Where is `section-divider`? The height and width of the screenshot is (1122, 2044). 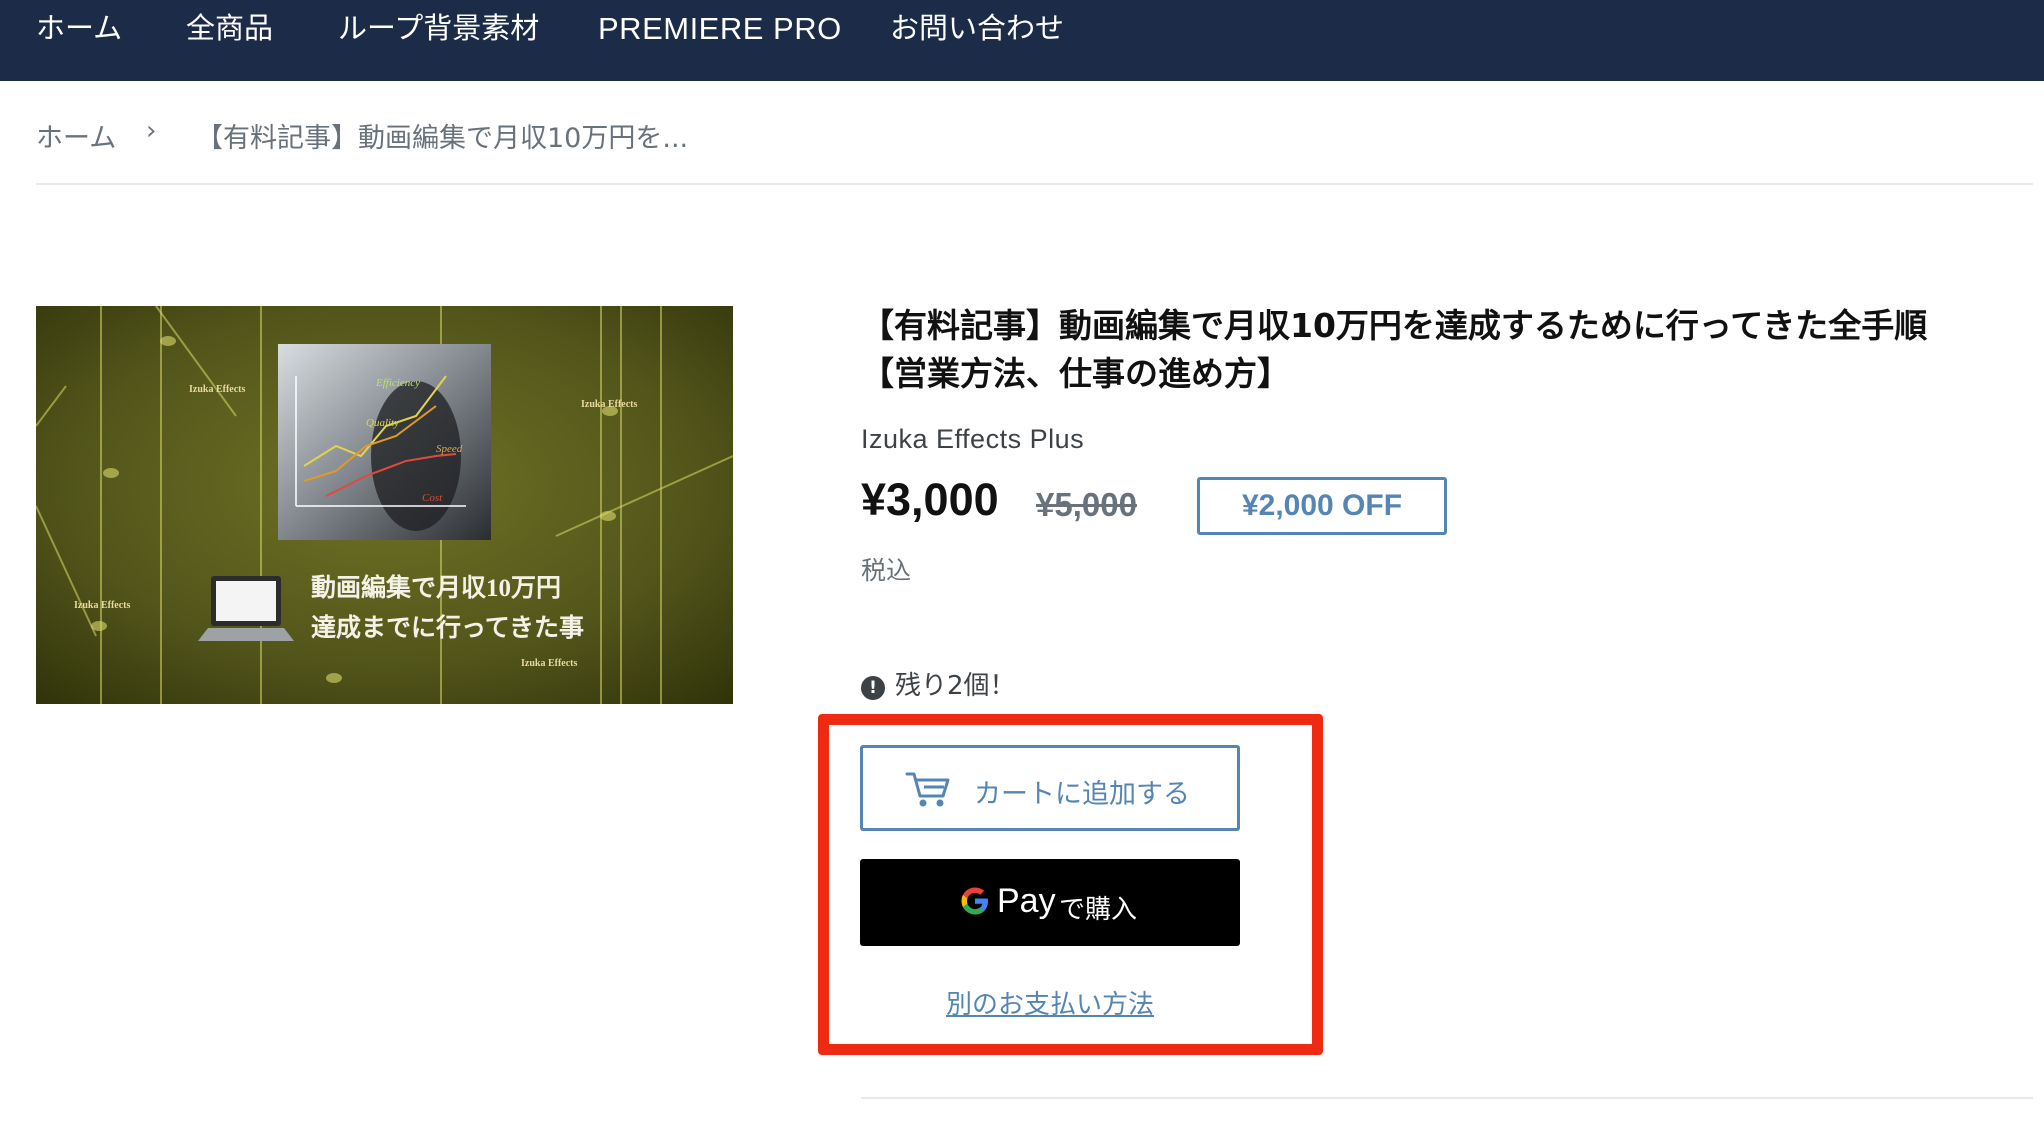
section-divider is located at coordinates (1447, 1098).